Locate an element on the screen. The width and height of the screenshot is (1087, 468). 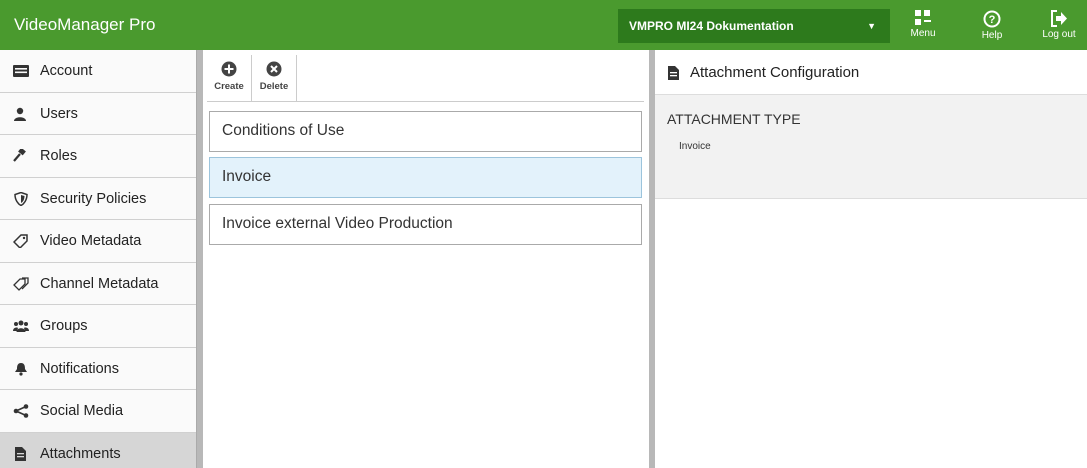
account-card-icon is located at coordinates (21, 71).